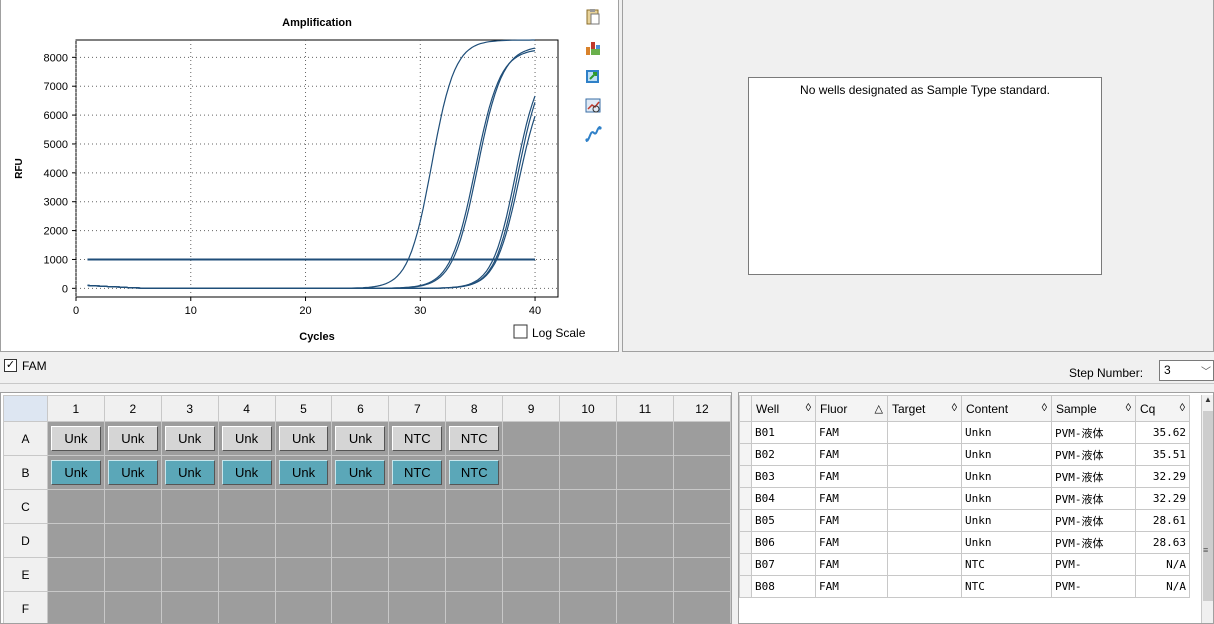 This screenshot has width=1214, height=624. I want to click on table-row: B02 FAM Unkn PVM-液体 35.51, so click(964, 454).